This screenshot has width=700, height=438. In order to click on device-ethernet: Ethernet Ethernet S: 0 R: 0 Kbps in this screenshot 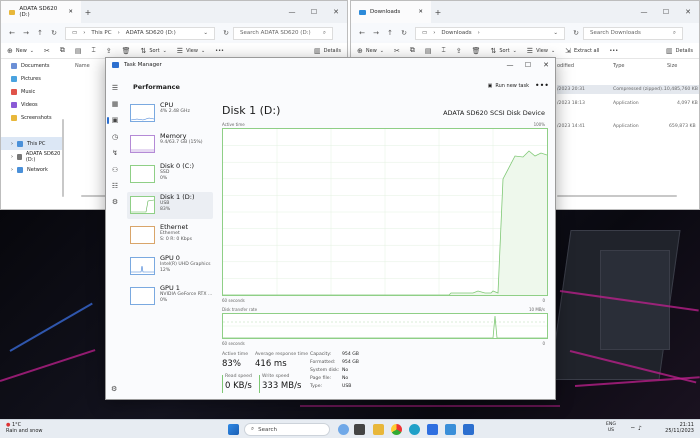, I will do `click(170, 235)`.